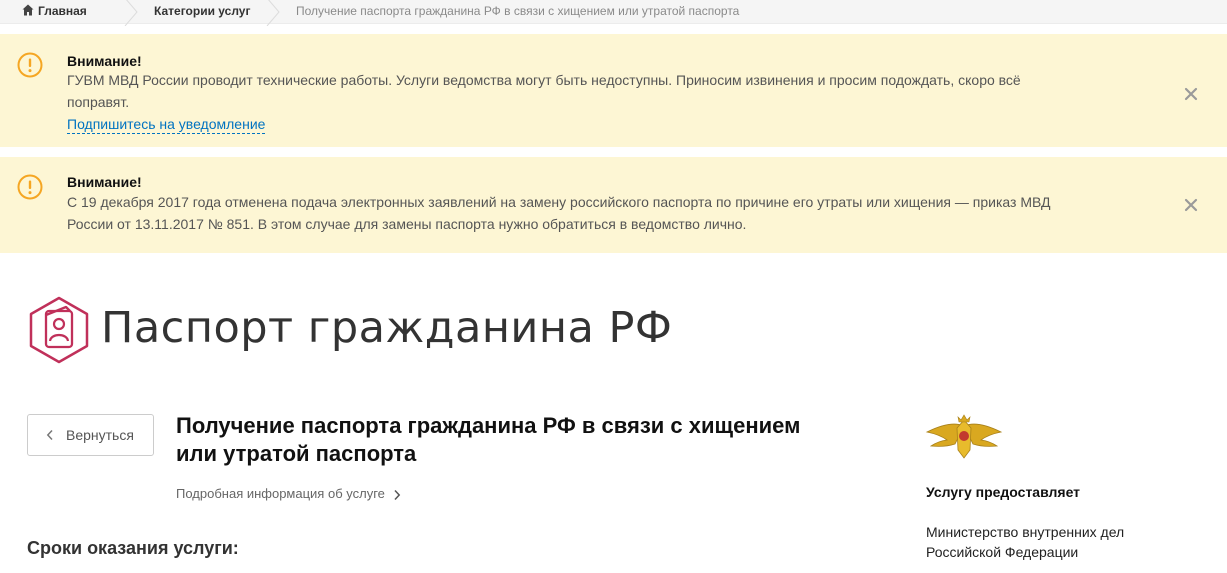  What do you see at coordinates (387, 328) in the screenshot?
I see `page-title: Паспорт гражданина РФ` at bounding box center [387, 328].